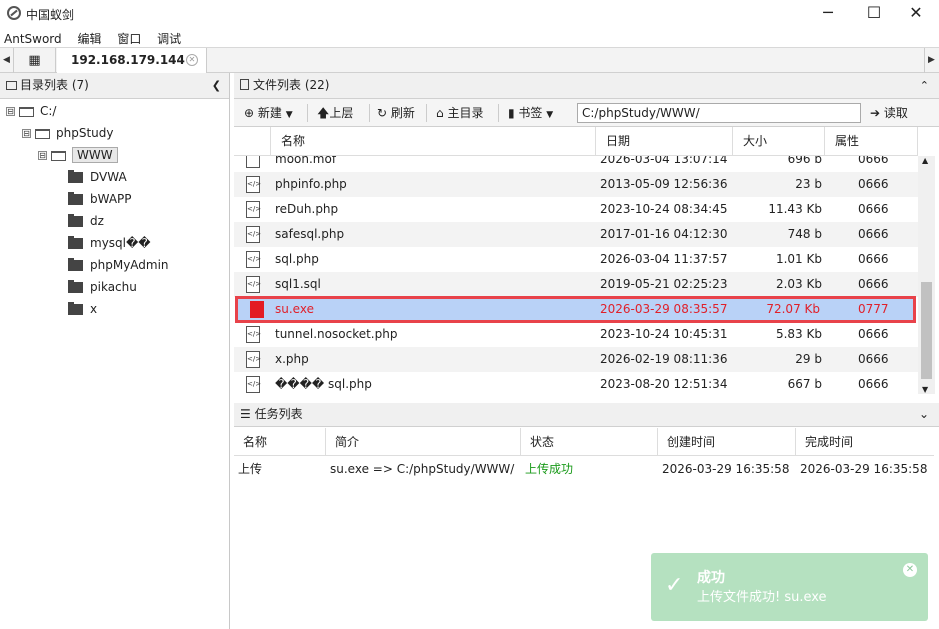  I want to click on column-size: 大小, so click(779, 141).